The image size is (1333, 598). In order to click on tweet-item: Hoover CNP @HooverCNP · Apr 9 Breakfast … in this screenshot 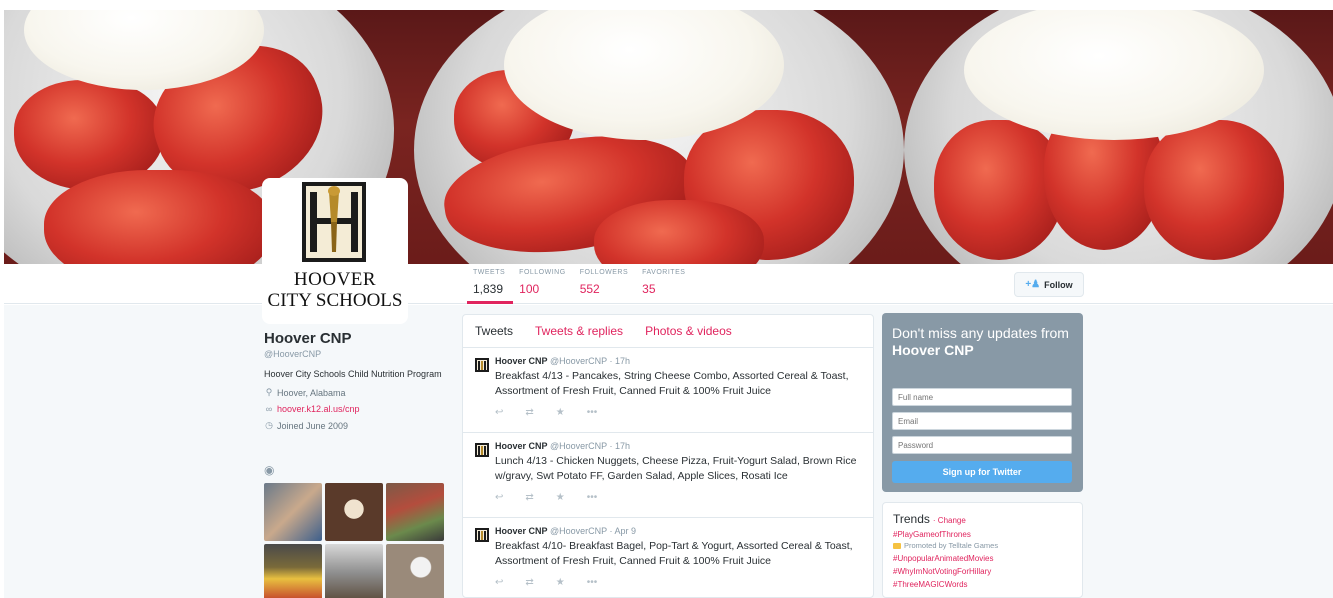, I will do `click(668, 557)`.